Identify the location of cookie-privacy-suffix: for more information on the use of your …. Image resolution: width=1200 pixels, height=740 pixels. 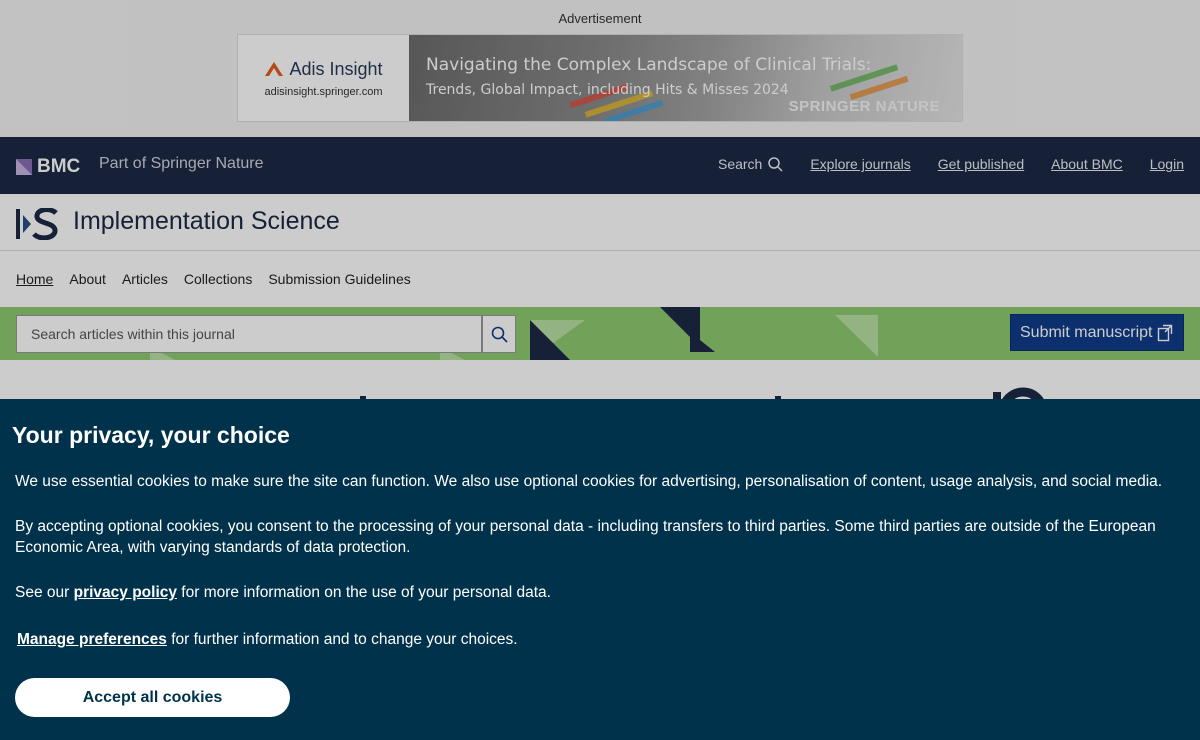
(364, 592).